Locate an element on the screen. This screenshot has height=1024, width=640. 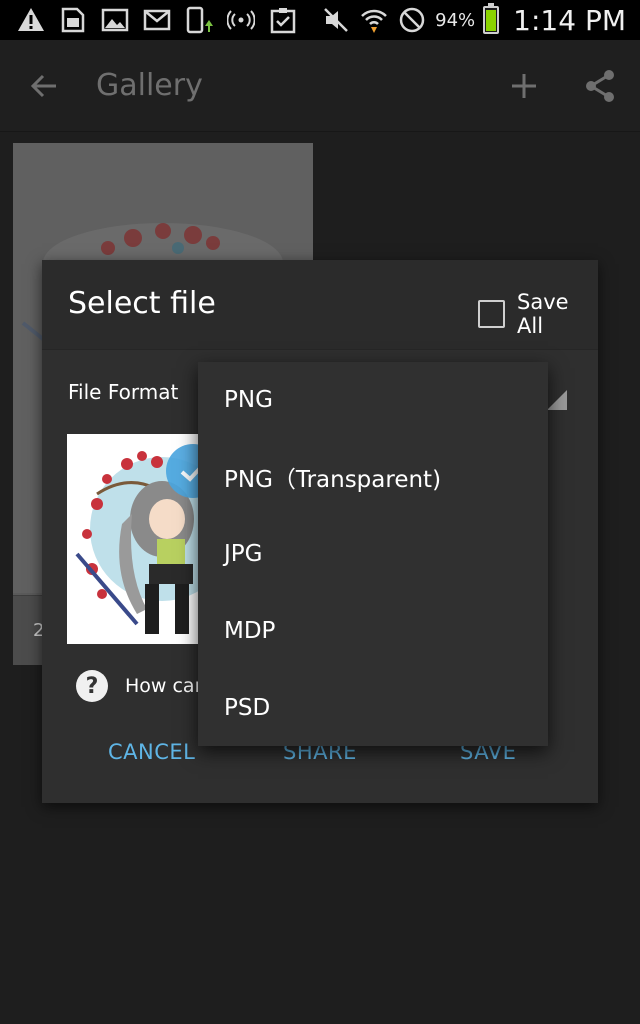
warning-icon is located at coordinates (31, 20).